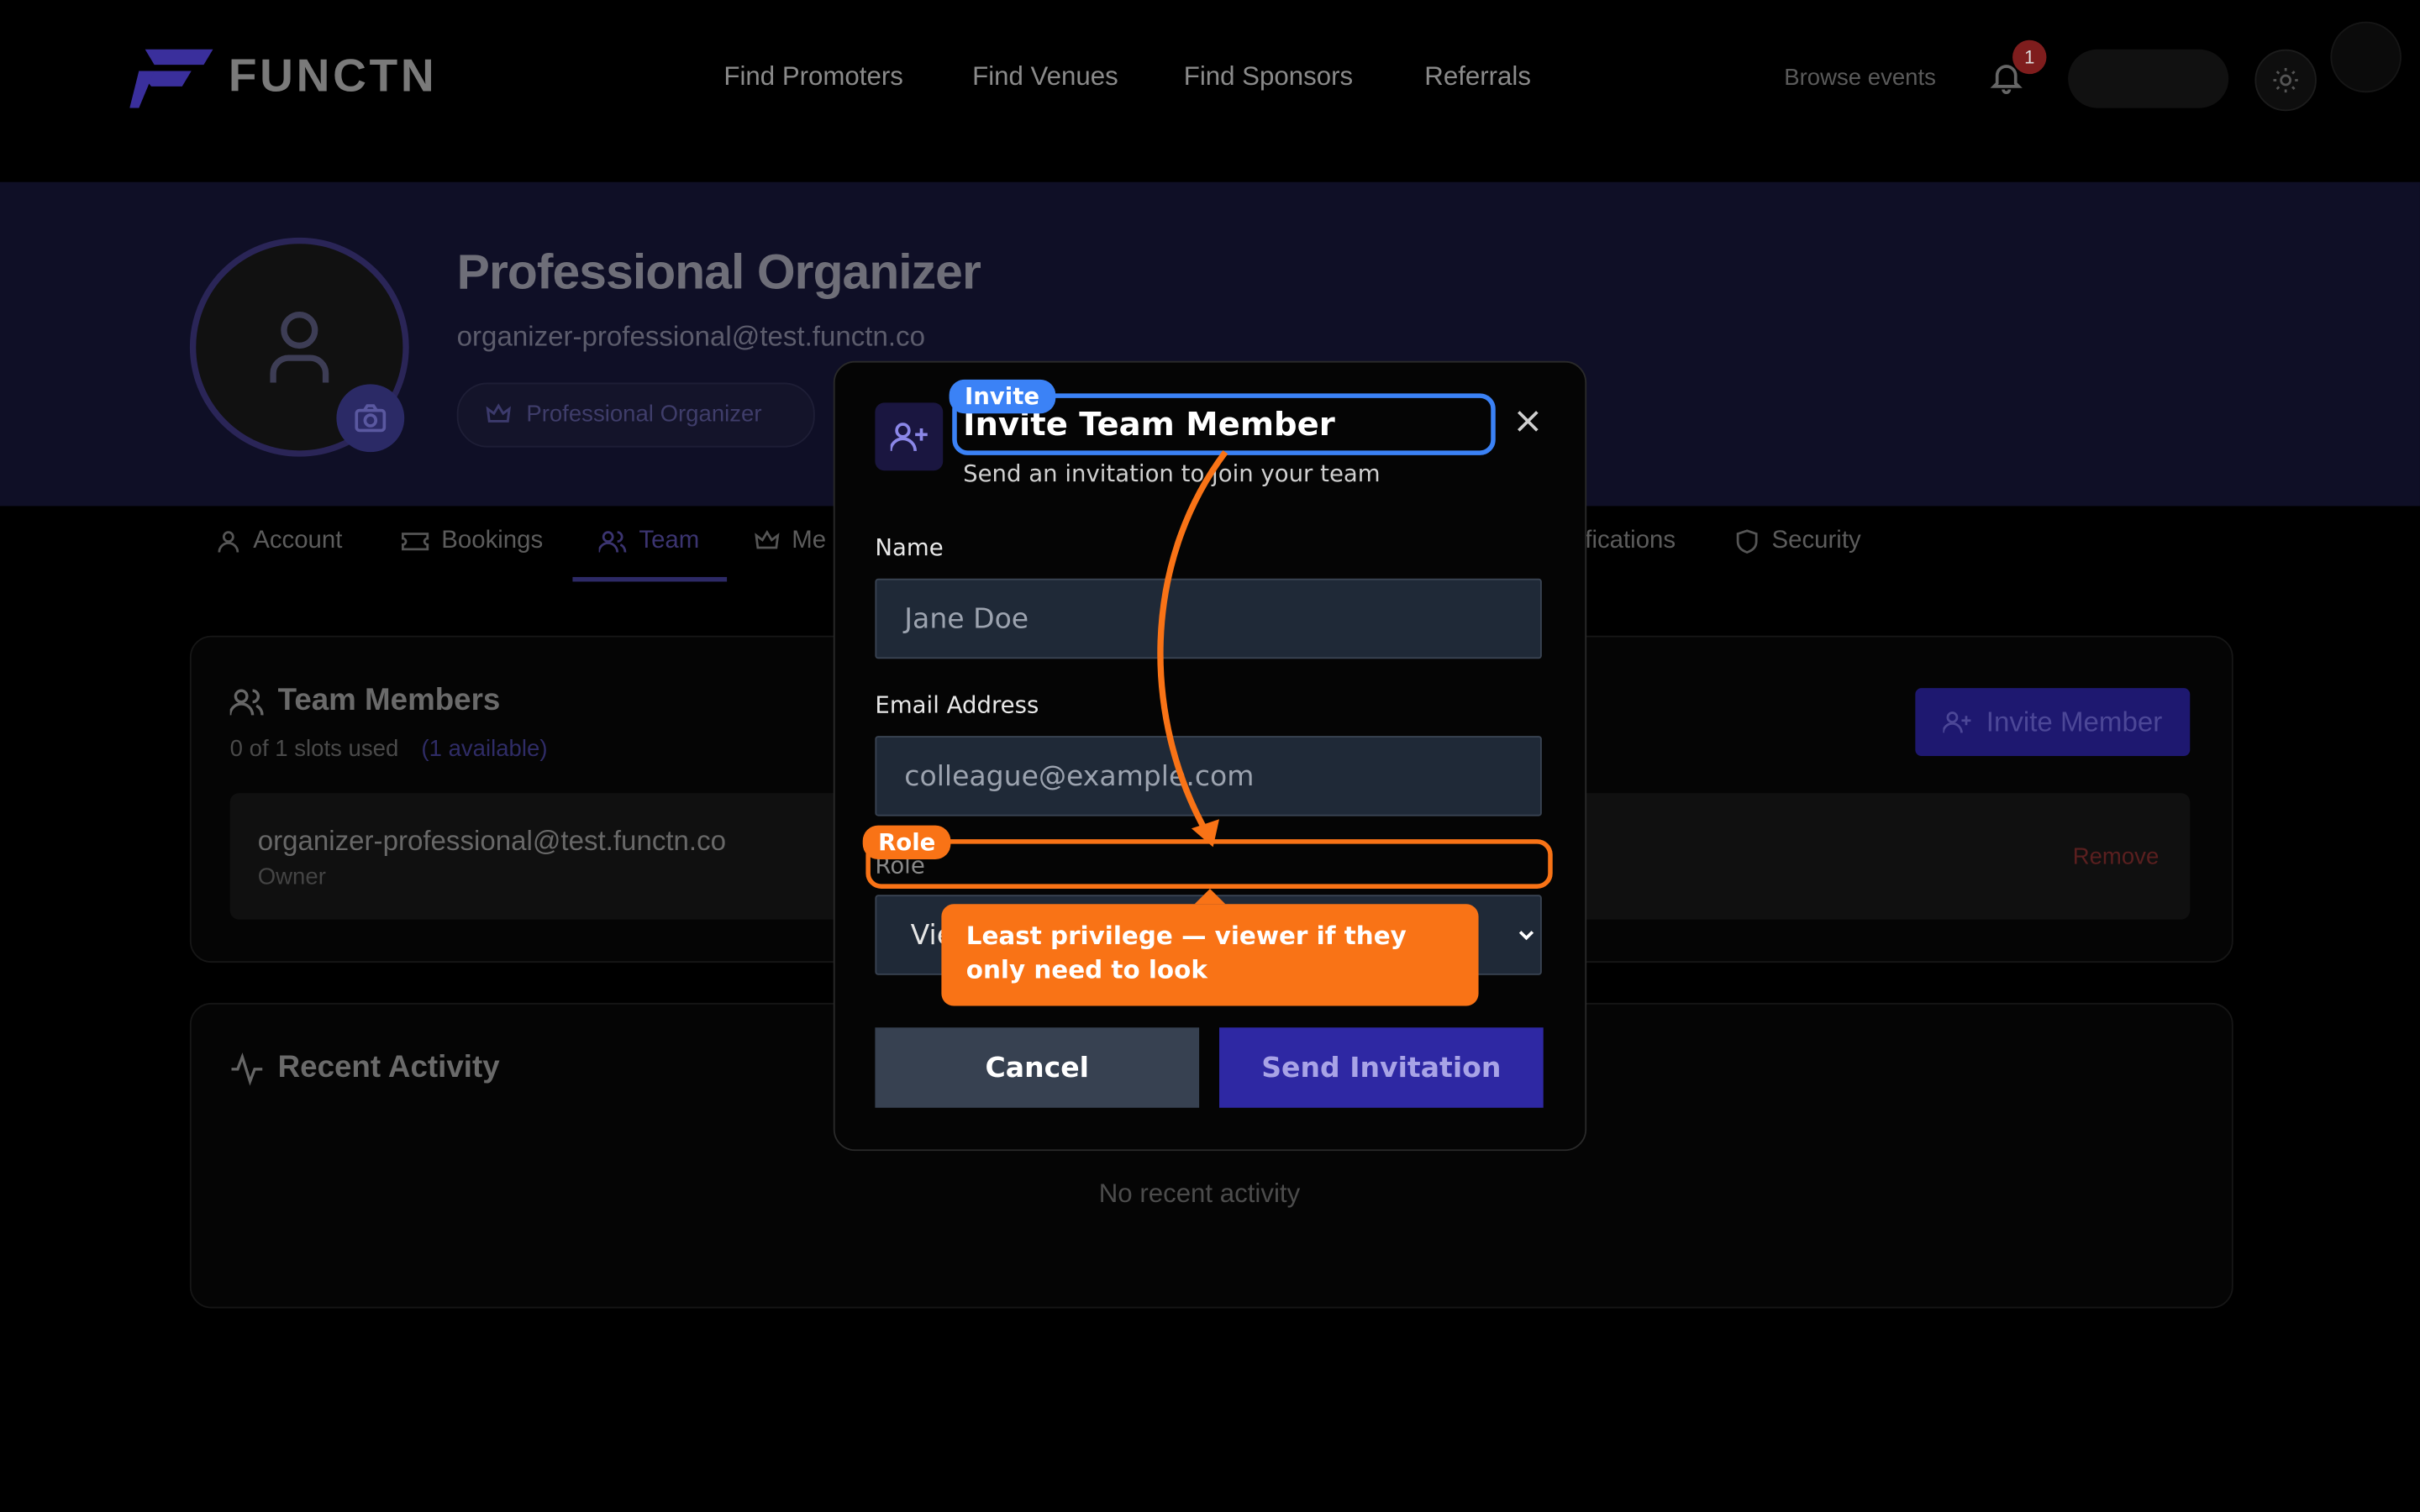 Image resolution: width=2420 pixels, height=1512 pixels. I want to click on shield-icon, so click(1747, 541).